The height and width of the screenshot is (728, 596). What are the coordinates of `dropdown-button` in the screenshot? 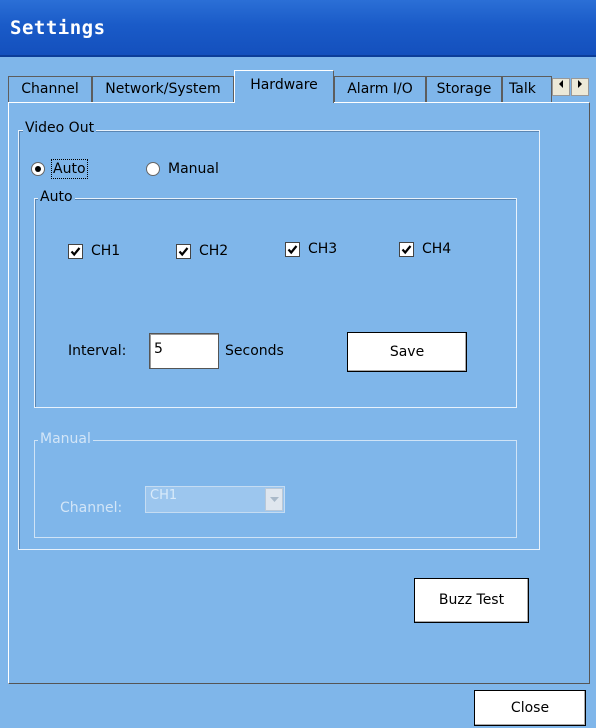 It's located at (274, 499).